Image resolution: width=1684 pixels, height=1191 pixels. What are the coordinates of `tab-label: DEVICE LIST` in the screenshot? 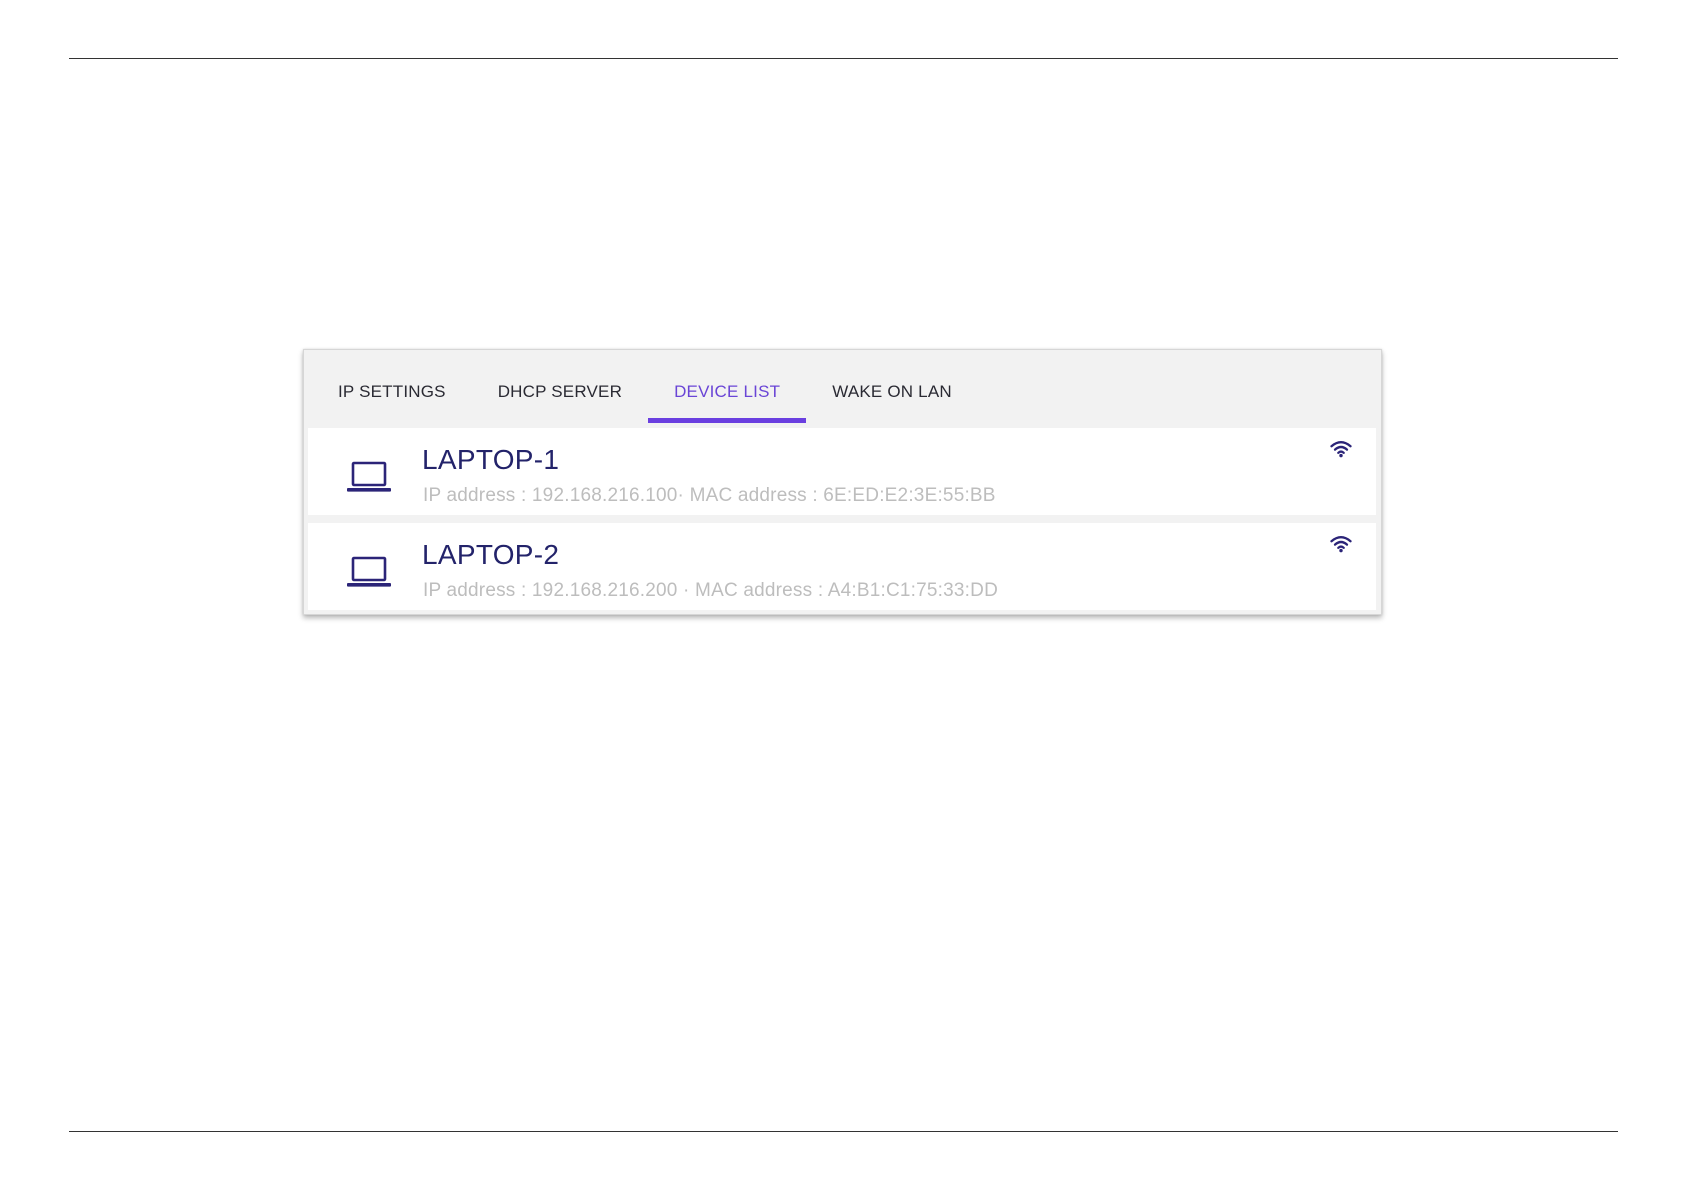 It's located at (727, 391).